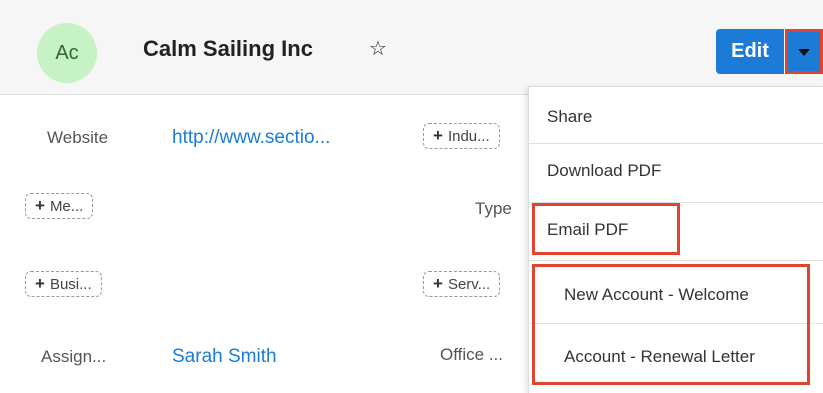 The height and width of the screenshot is (393, 823). I want to click on highlight-pdf-templates, so click(671, 324).